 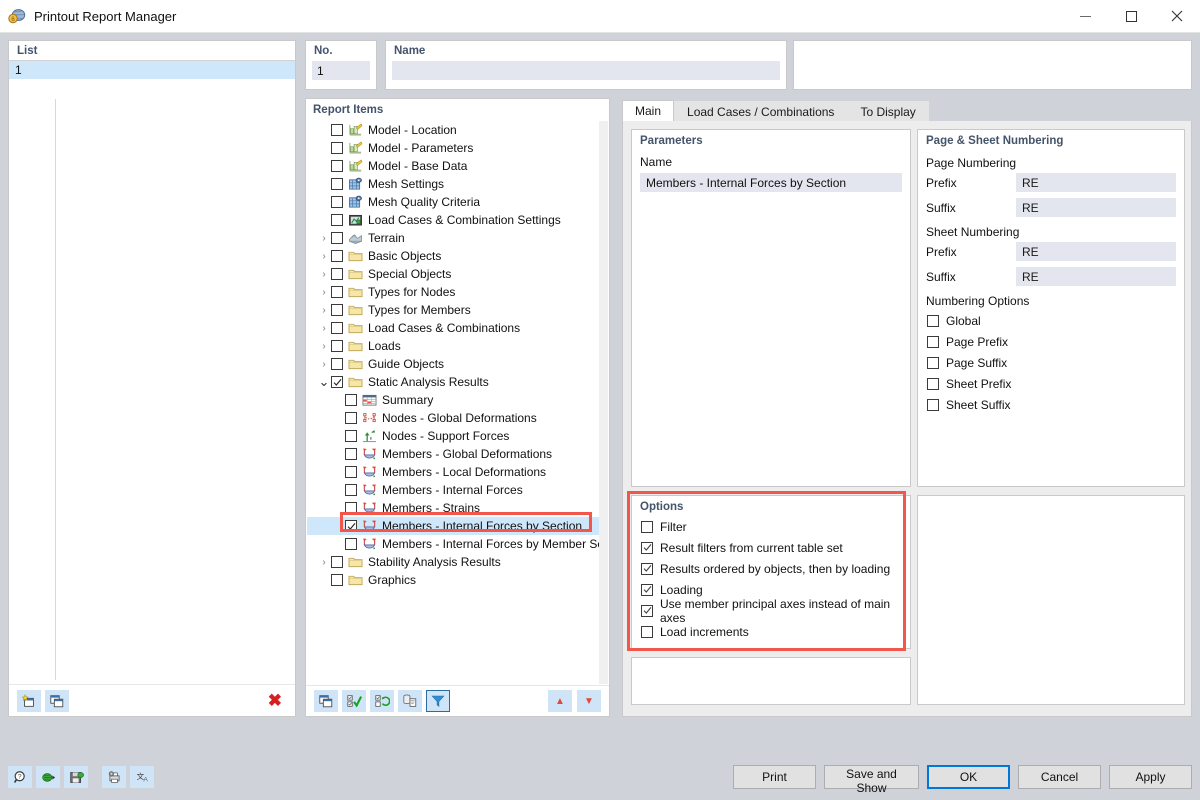 What do you see at coordinates (57, 700) in the screenshot?
I see `copy-report-button` at bounding box center [57, 700].